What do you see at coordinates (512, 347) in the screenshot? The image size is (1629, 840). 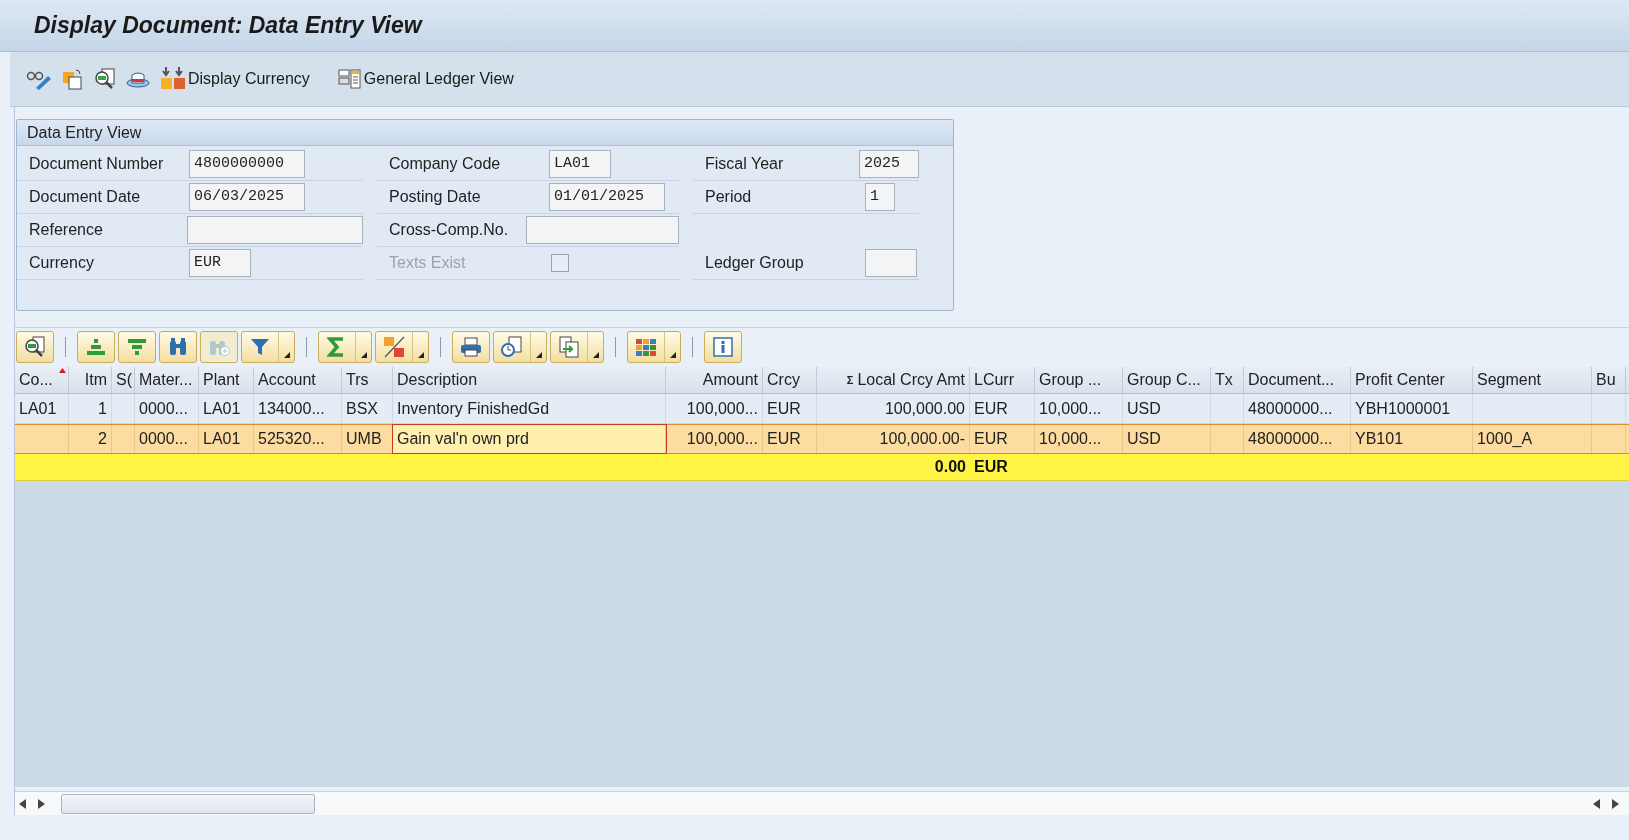 I see `views-icon` at bounding box center [512, 347].